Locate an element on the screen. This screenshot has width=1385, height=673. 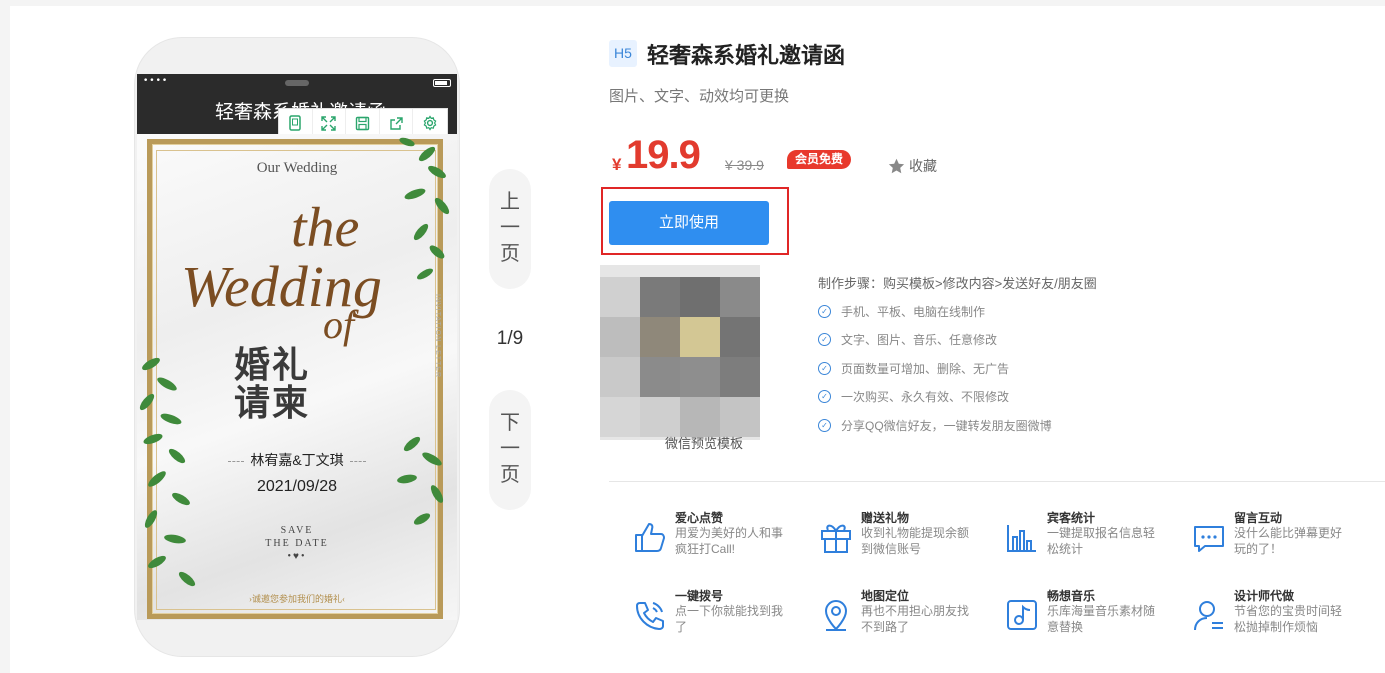
script-line-of: of is located at coordinates (341, 324).